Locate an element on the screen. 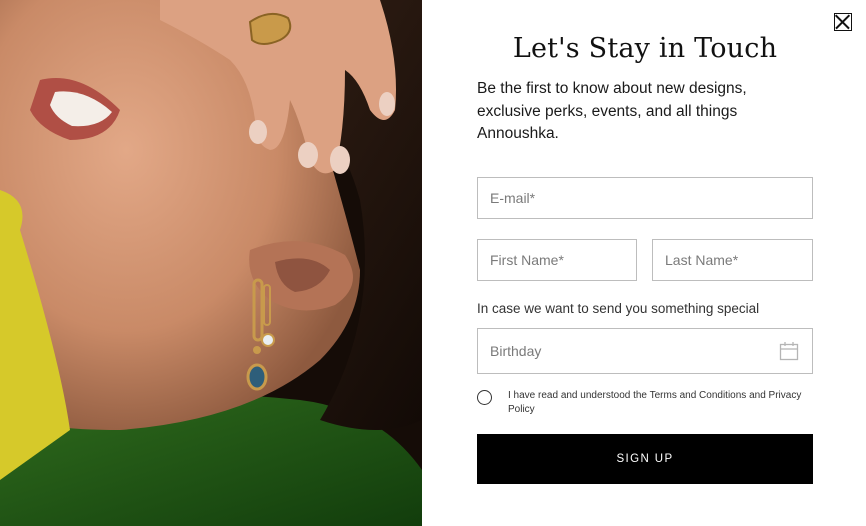 This screenshot has height=526, width=866. email-input is located at coordinates (645, 198).